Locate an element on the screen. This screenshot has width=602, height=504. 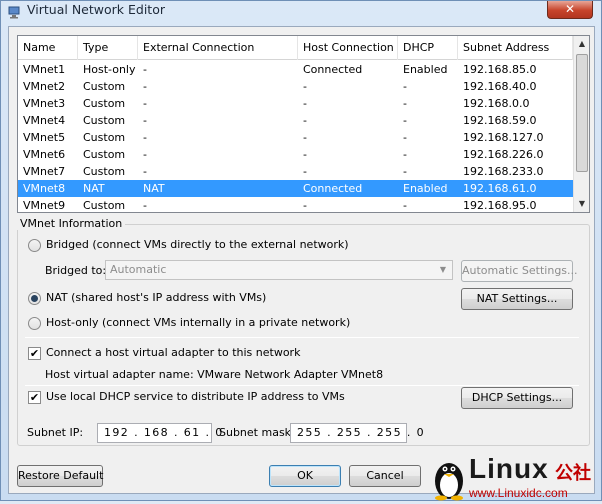
cell-subnet-address: 192.168.95.0 is located at coordinates (500, 205).